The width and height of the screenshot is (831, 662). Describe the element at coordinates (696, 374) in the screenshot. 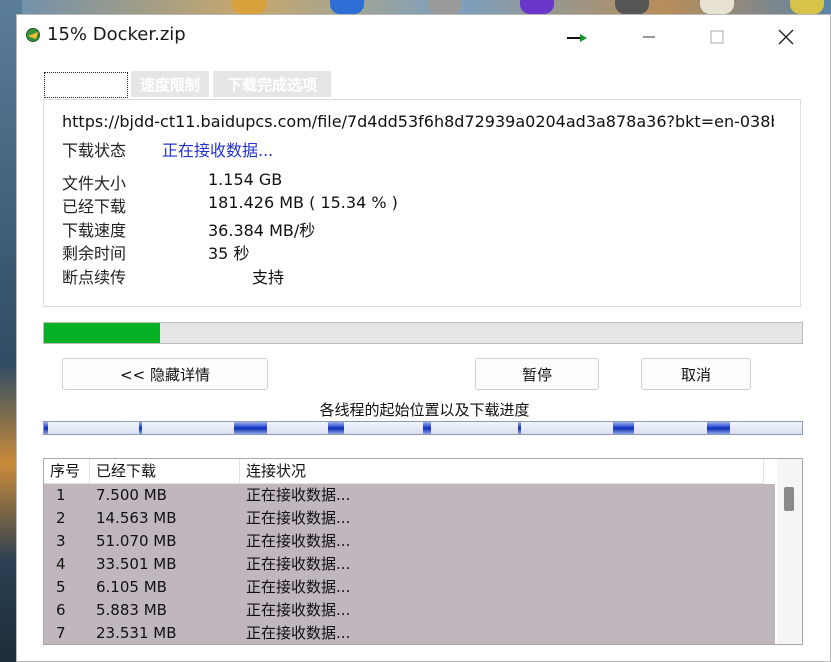

I see `cancel-button: 取消` at that location.